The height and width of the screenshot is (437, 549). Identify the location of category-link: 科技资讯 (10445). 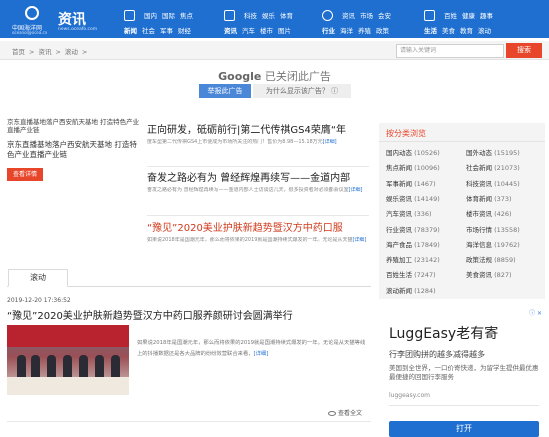
(493, 183).